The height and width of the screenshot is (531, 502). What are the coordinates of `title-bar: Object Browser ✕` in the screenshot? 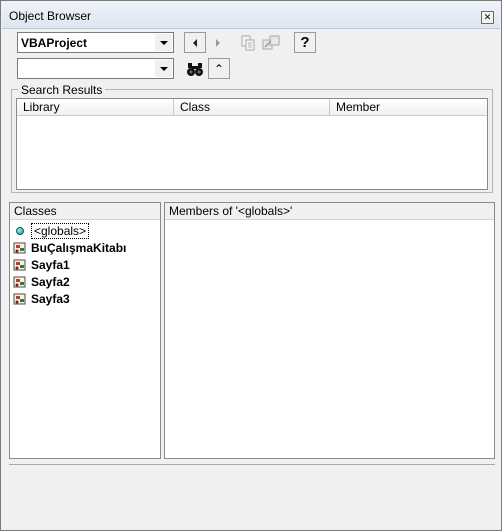 It's located at (251, 15).